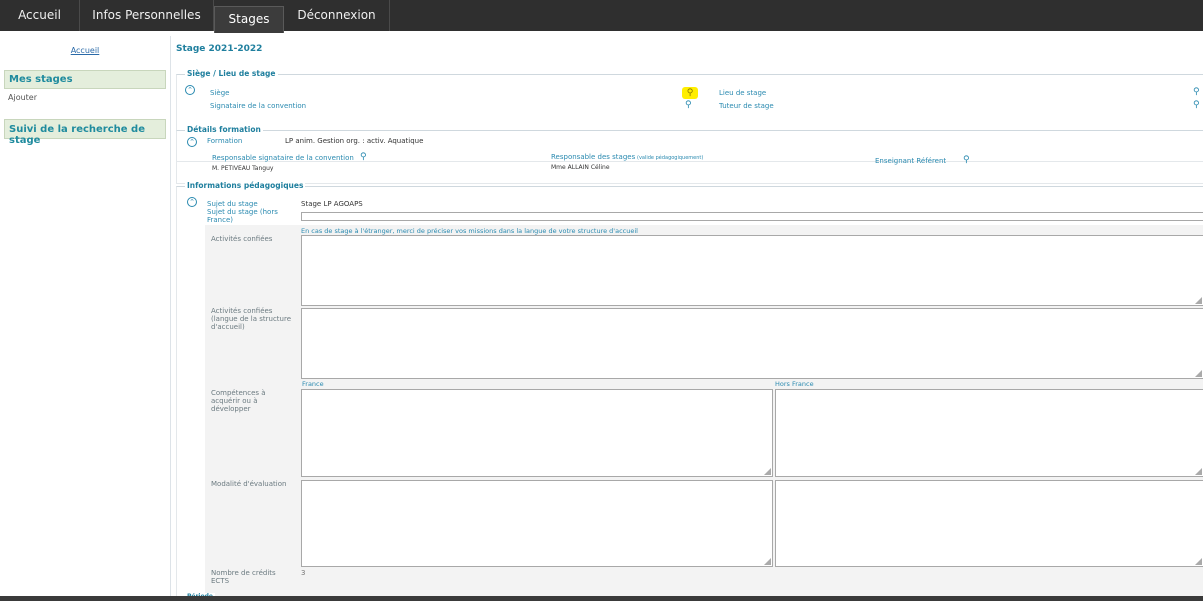 This screenshot has width=1203, height=601. What do you see at coordinates (192, 142) in the screenshot?
I see `collapse-formation-icon: ⌃` at bounding box center [192, 142].